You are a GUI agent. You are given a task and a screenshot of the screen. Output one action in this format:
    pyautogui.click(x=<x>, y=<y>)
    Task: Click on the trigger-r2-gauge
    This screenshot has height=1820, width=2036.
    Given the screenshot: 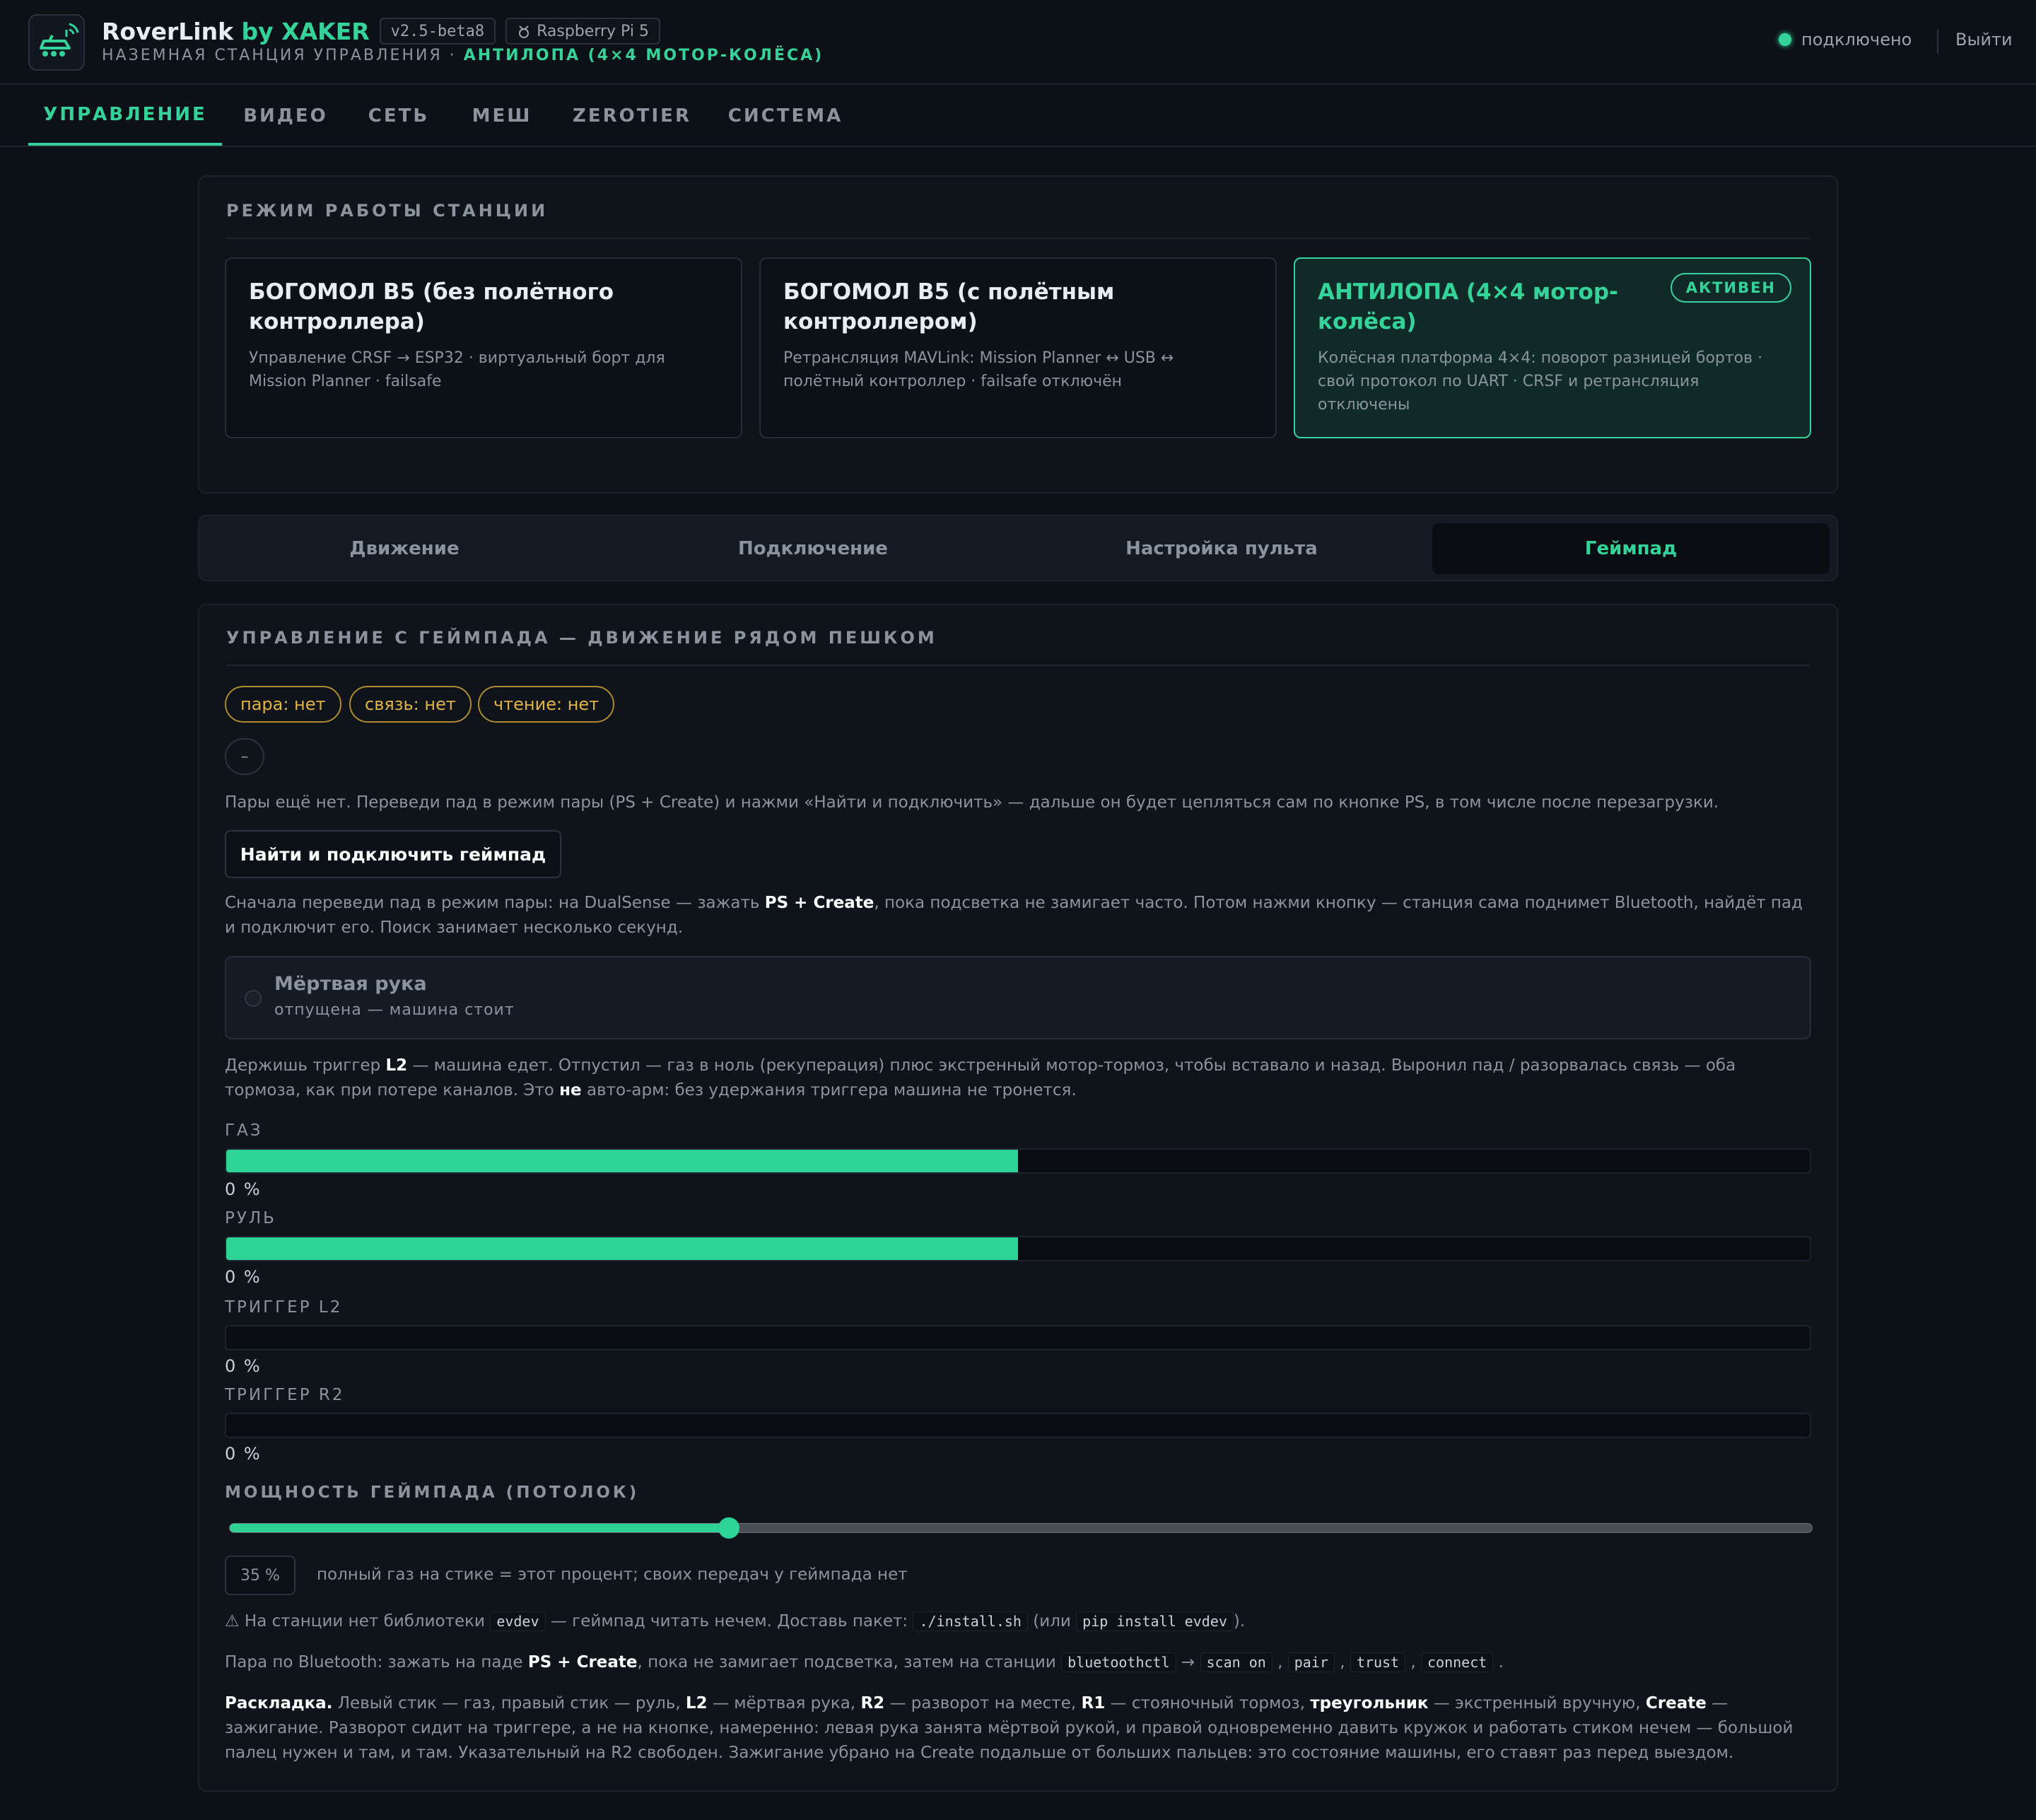 What is the action you would take?
    pyautogui.click(x=1018, y=1426)
    